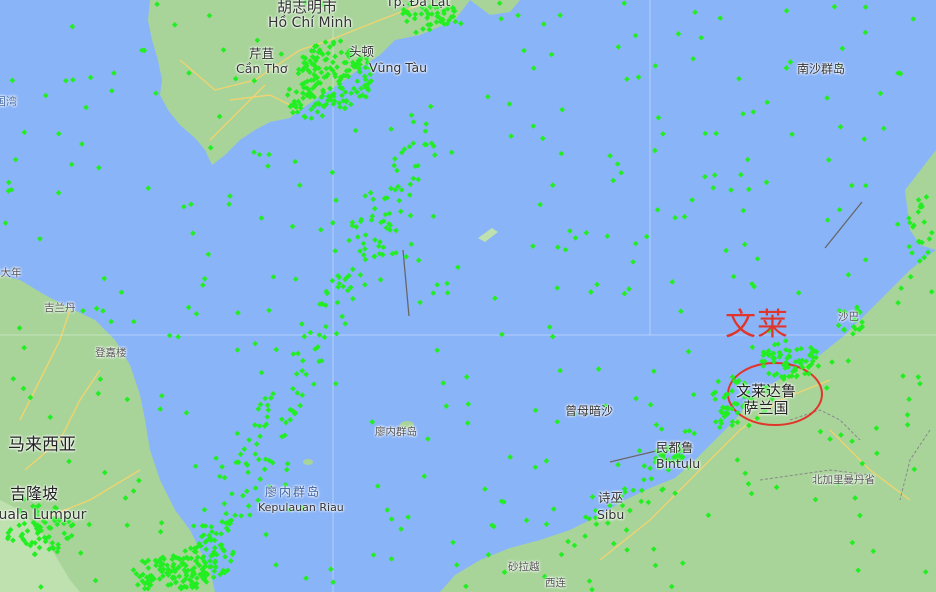 This screenshot has width=936, height=592. Describe the element at coordinates (396, 432) in the screenshot. I see `label-natuna: 廖内群岛` at that location.